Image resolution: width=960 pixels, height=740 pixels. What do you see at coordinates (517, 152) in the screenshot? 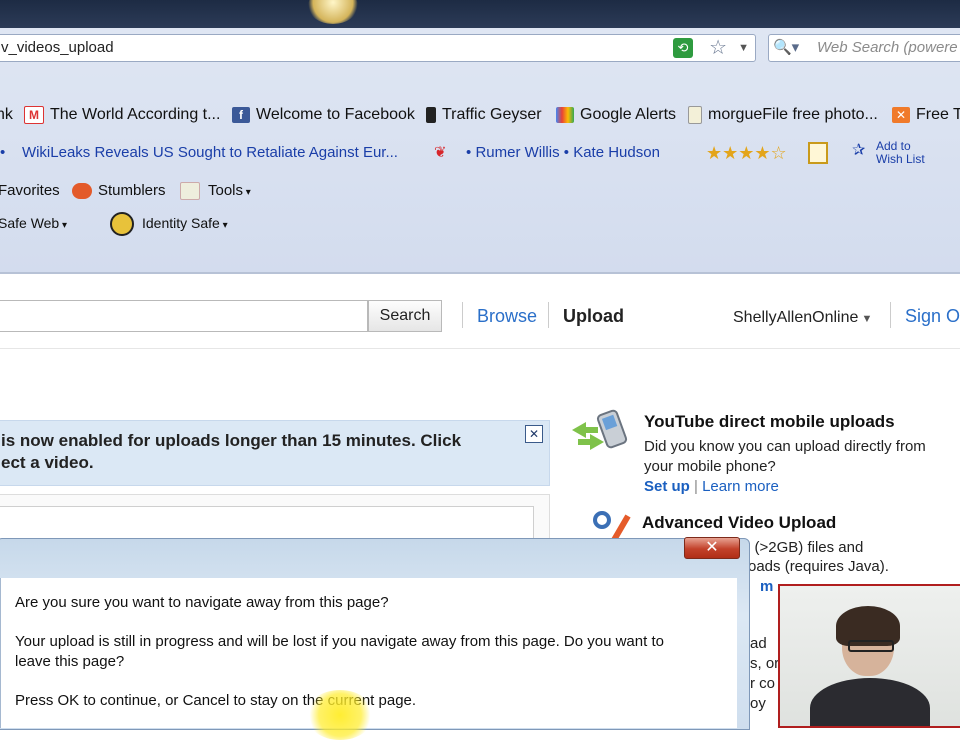
I see `link-rumer-willis: Rumer Willis` at bounding box center [517, 152].